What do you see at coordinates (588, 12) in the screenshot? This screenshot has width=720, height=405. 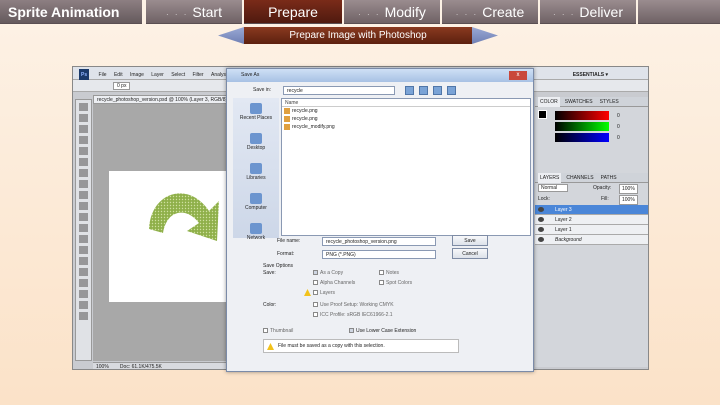 I see `step-tab-deliver: · · · Deliver` at bounding box center [588, 12].